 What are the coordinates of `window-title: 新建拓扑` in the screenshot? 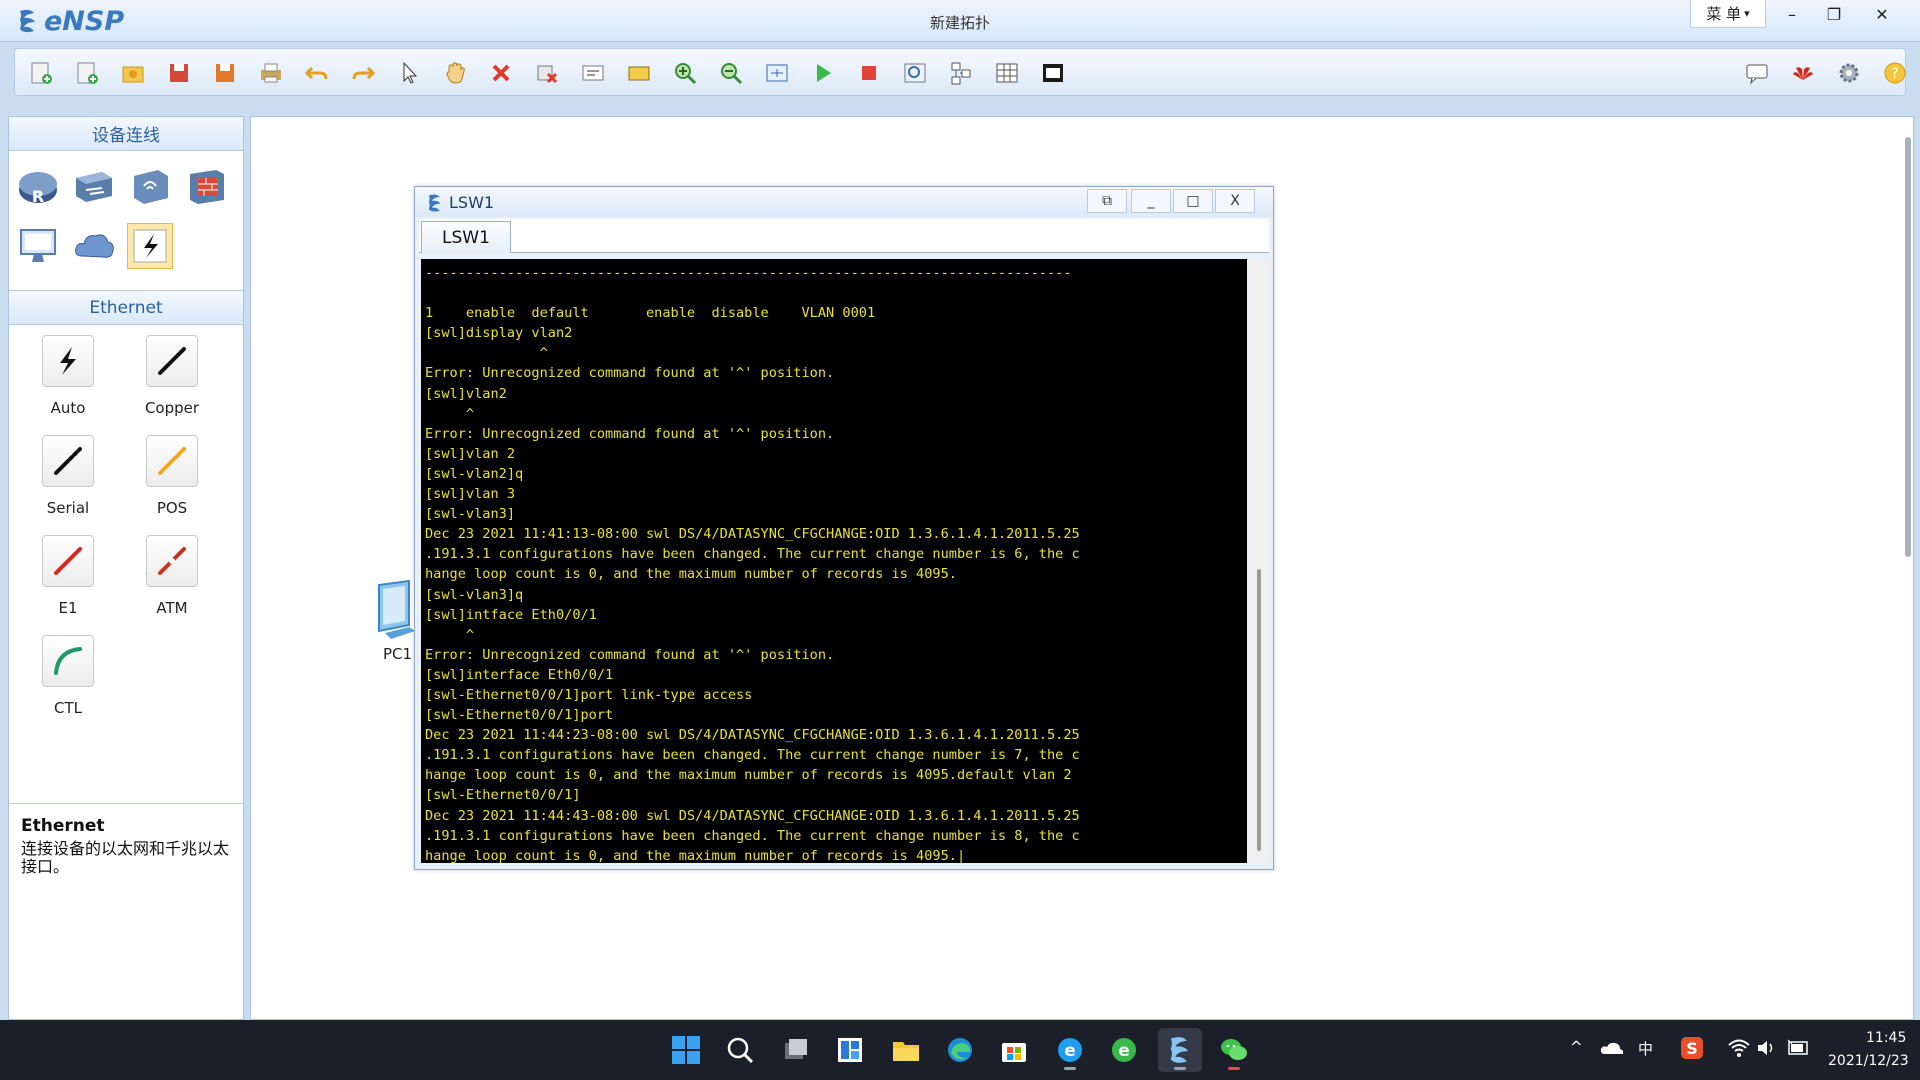 It's located at (959, 23).